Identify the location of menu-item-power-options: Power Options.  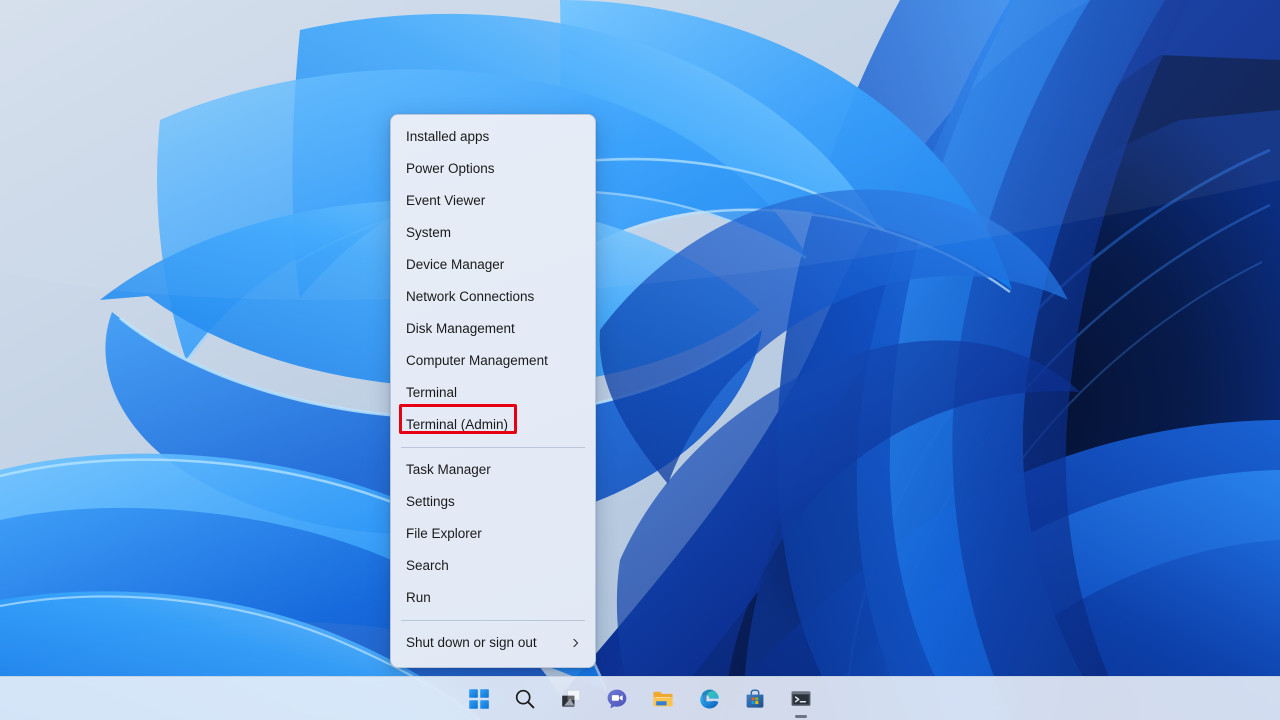
(493, 169).